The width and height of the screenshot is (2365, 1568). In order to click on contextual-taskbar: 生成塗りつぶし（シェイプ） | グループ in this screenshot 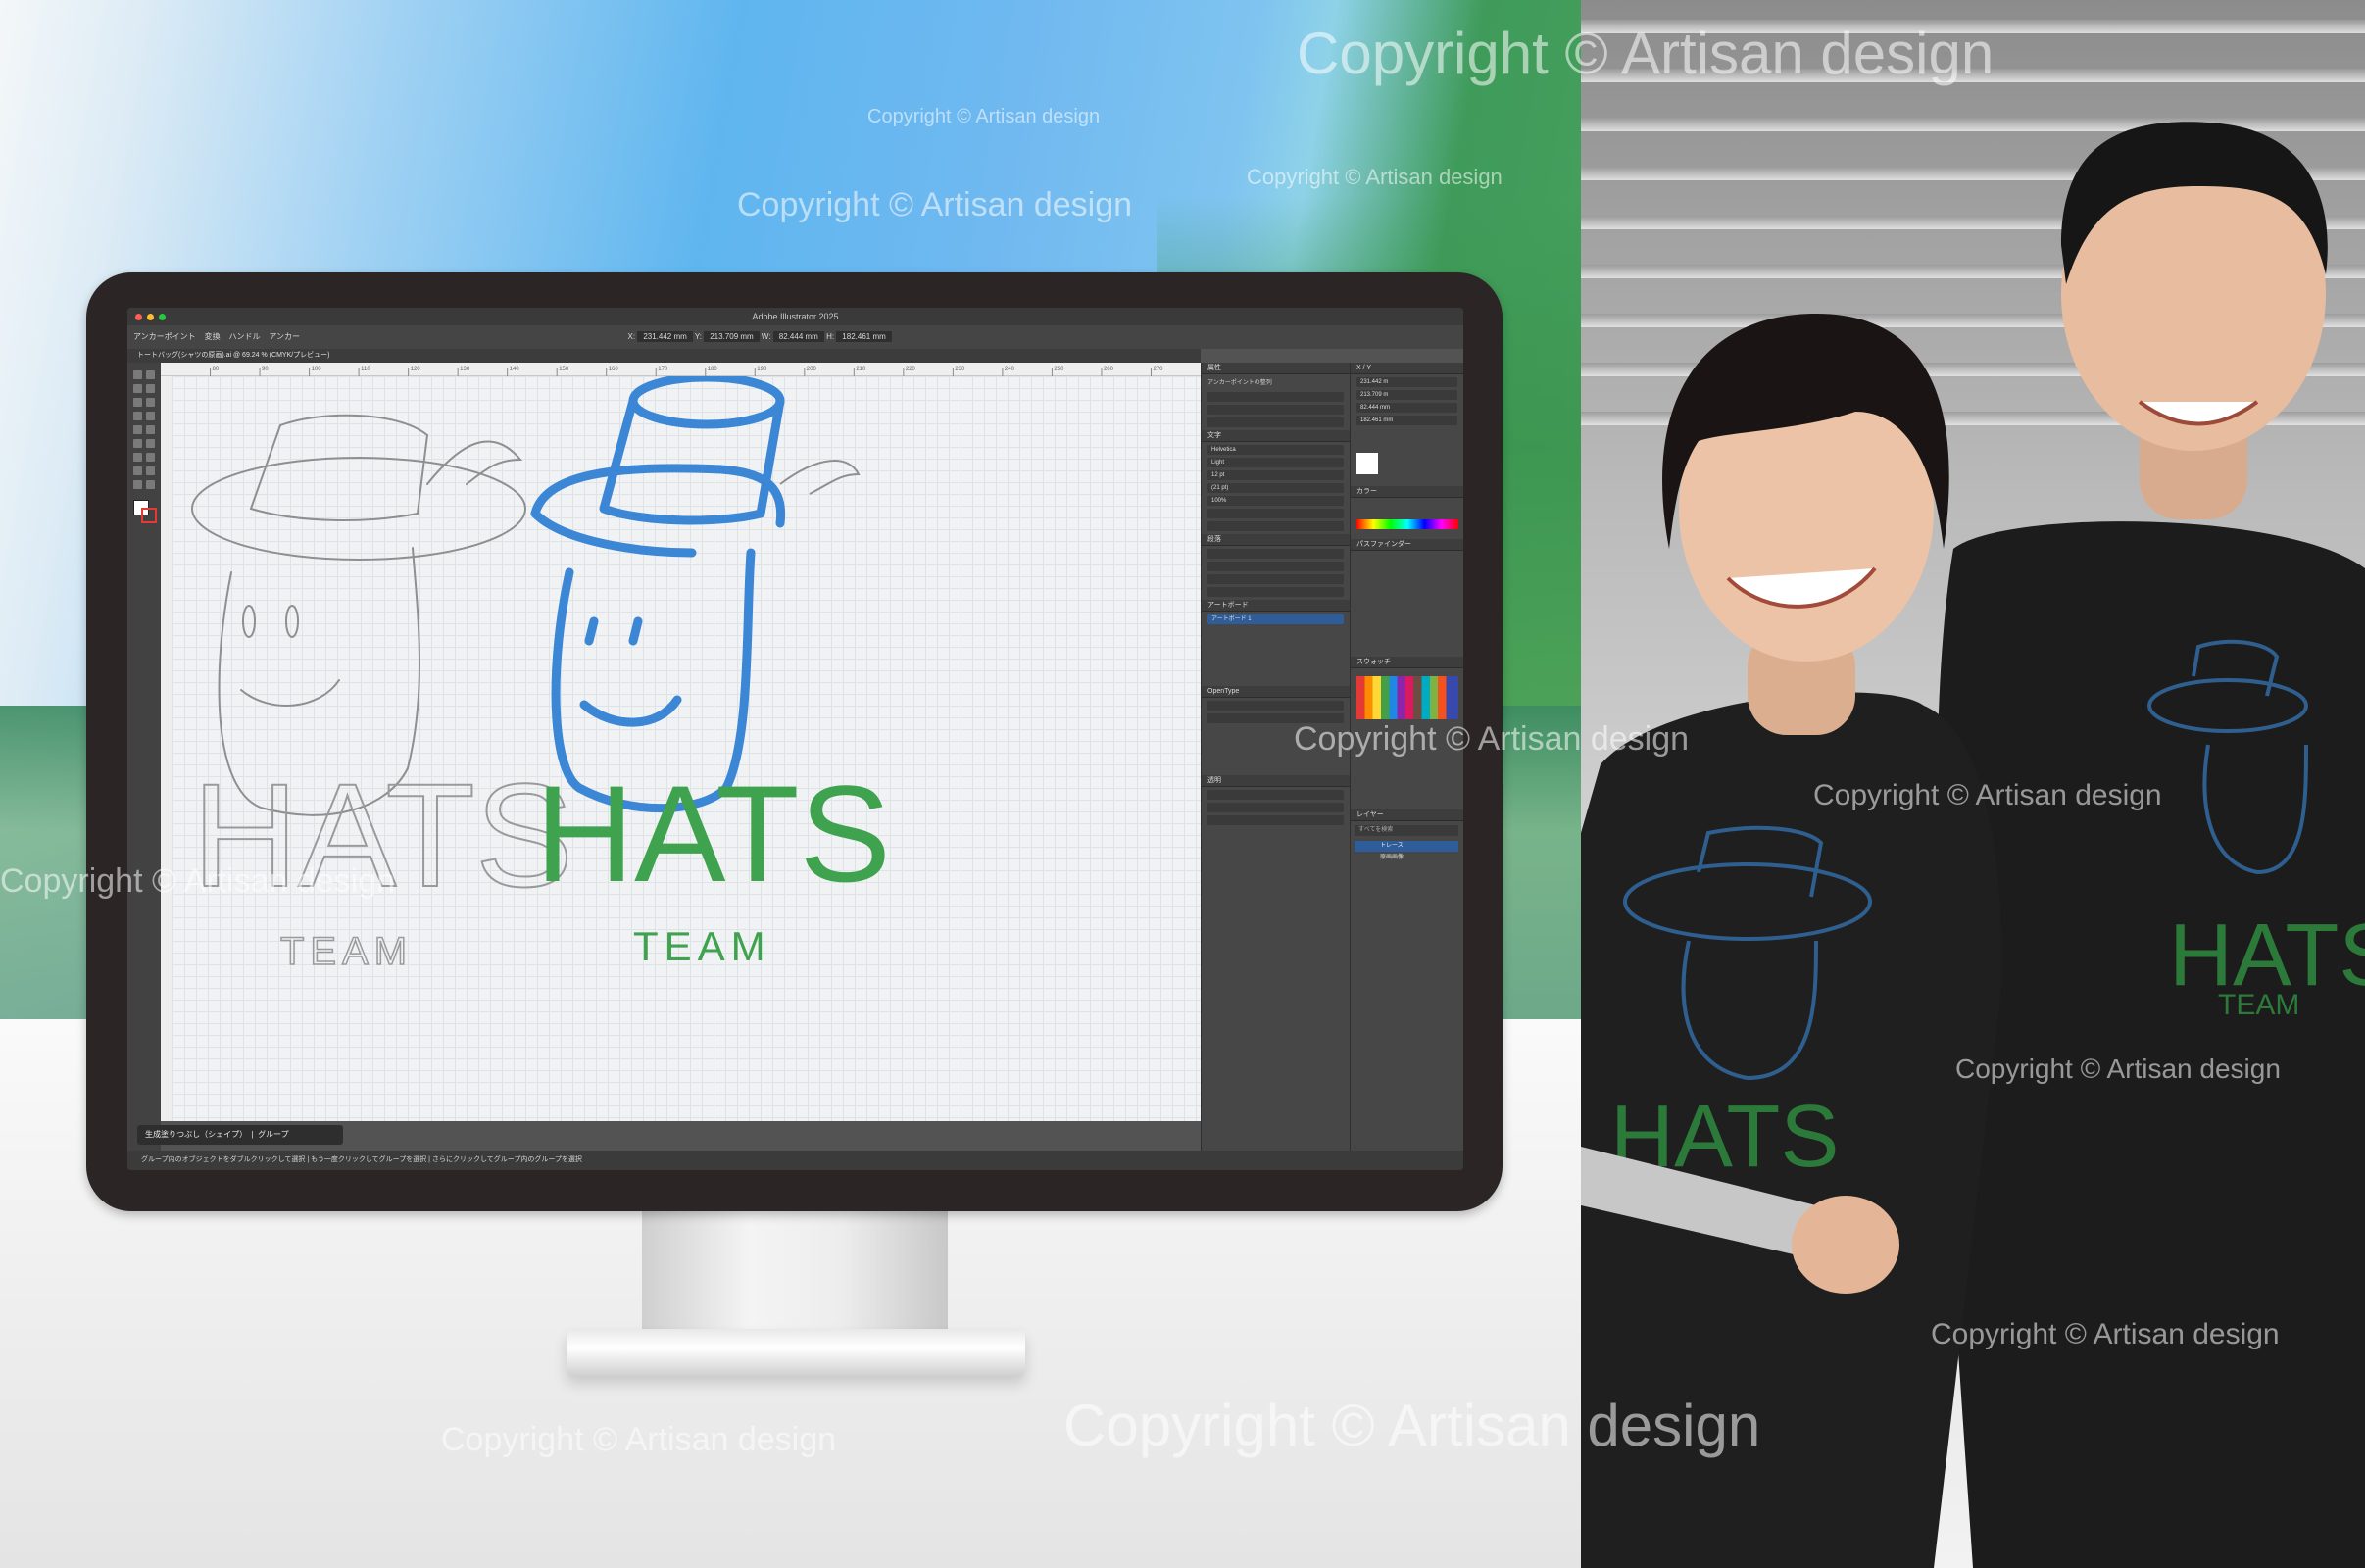, I will do `click(240, 1135)`.